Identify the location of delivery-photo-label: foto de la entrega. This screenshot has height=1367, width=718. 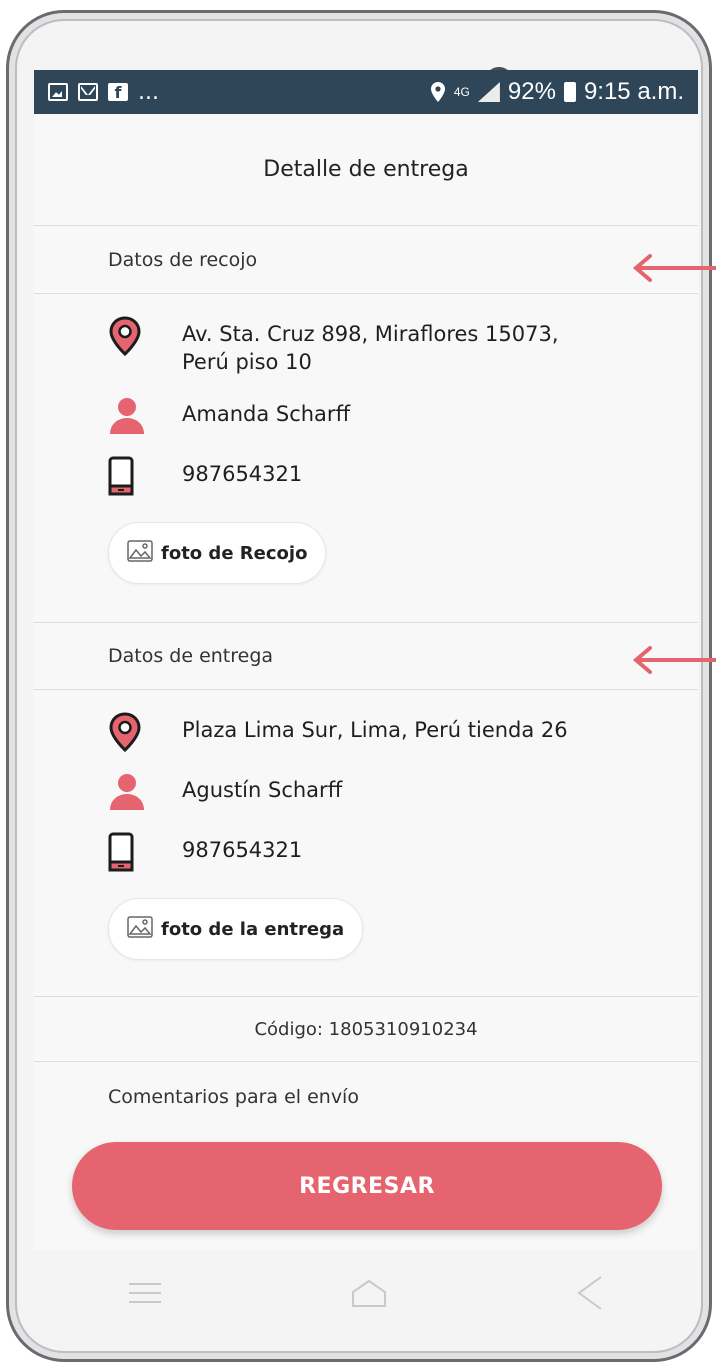
(253, 929).